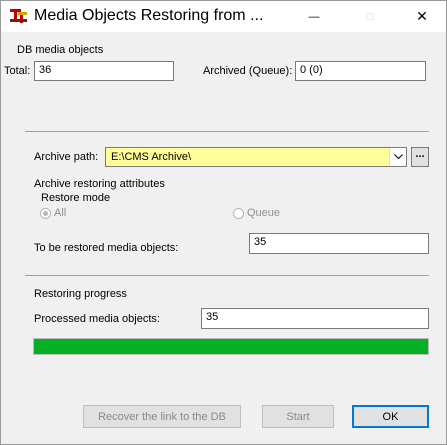  I want to click on restore-mode-heading: Restore mode, so click(76, 198).